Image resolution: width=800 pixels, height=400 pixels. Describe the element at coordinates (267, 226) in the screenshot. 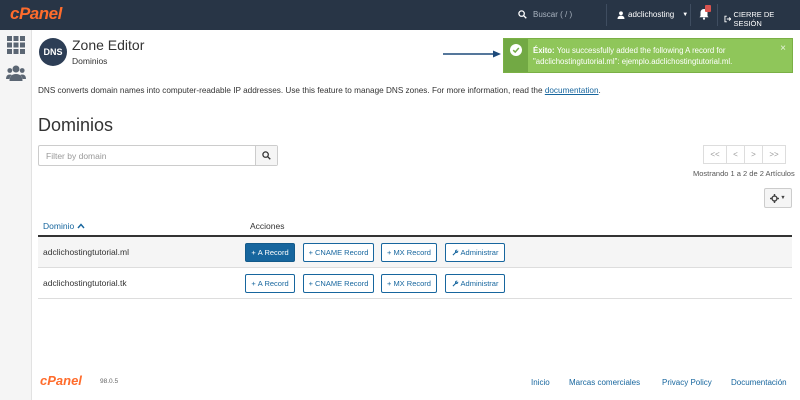

I see `column-actions-header: Acciones` at that location.